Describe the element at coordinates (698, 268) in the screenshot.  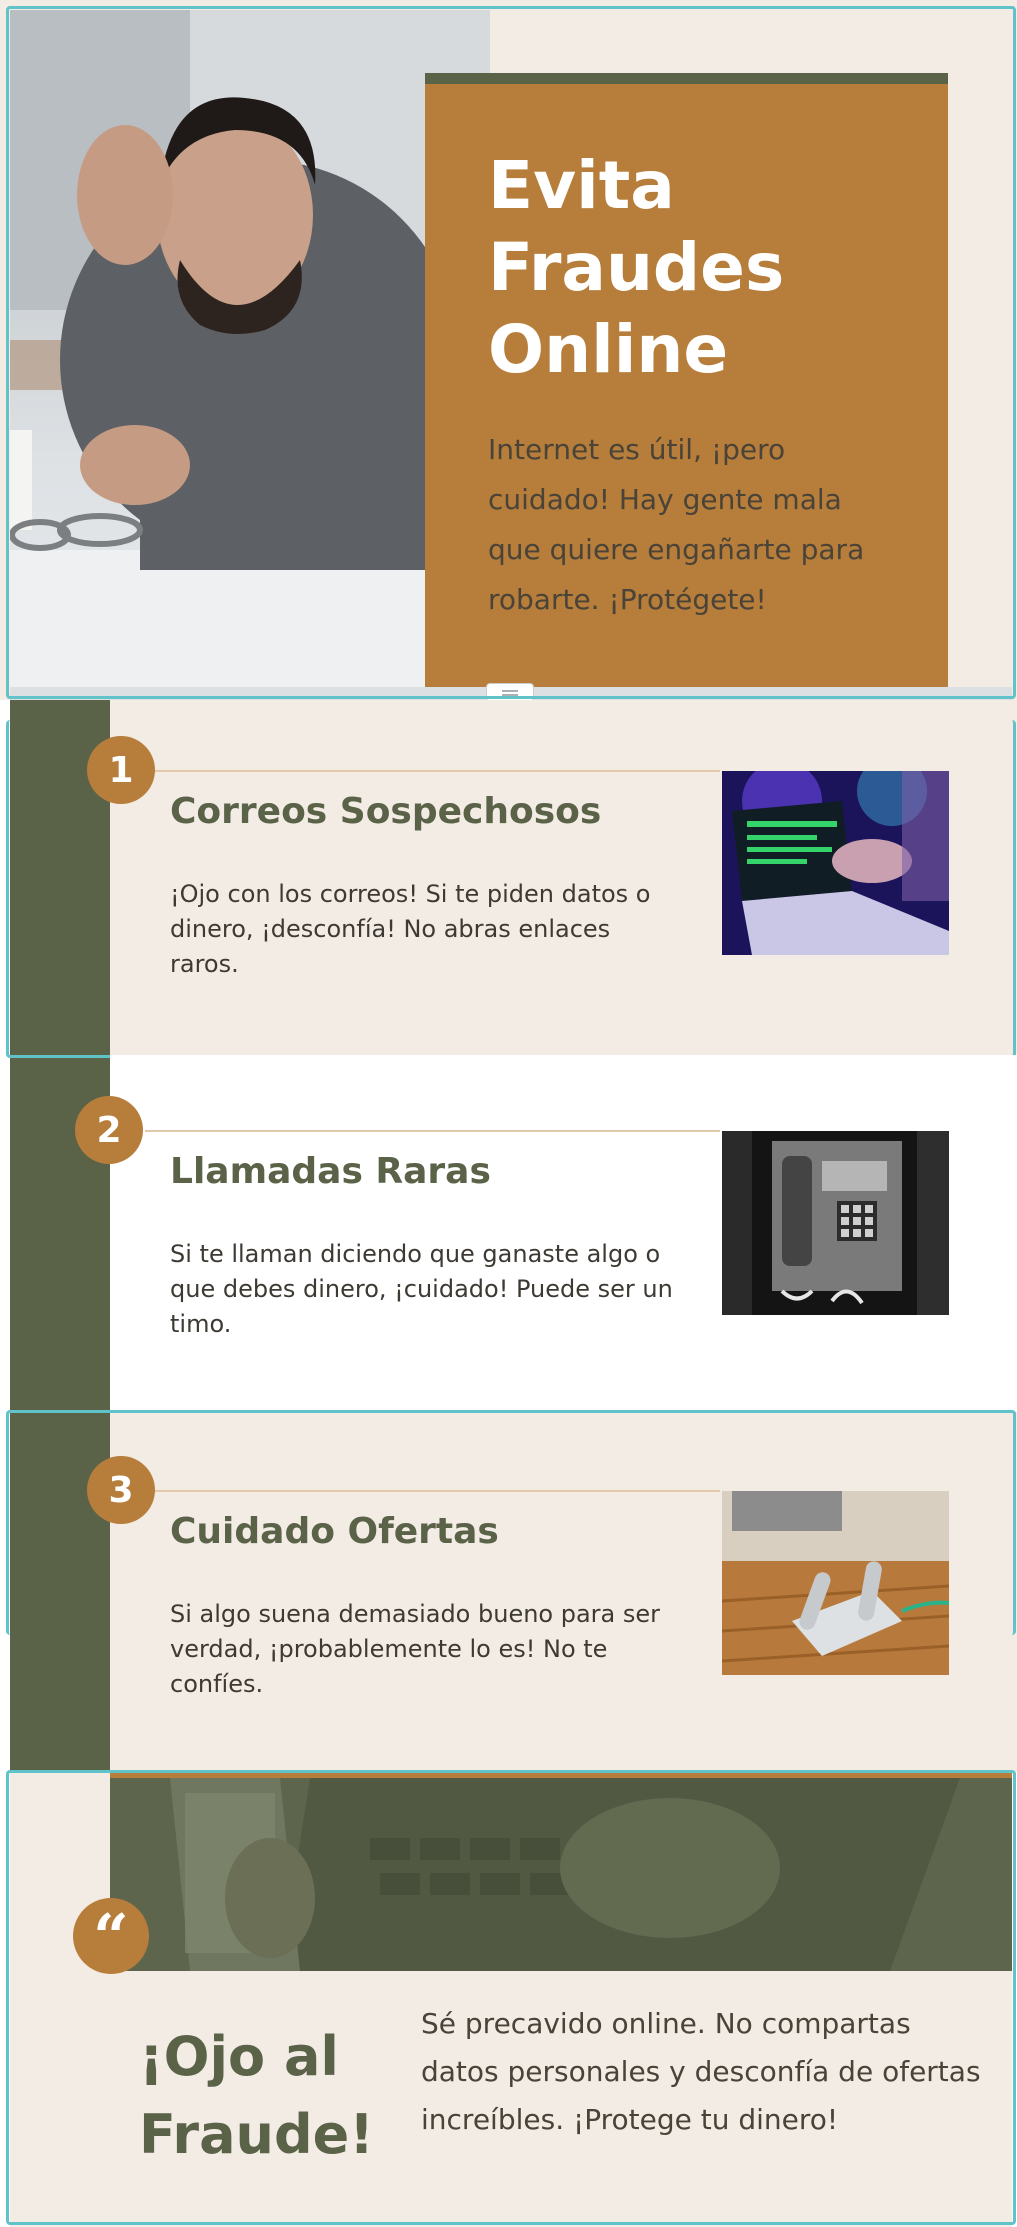
I see `hero-title: Evita Fraudes Online` at that location.